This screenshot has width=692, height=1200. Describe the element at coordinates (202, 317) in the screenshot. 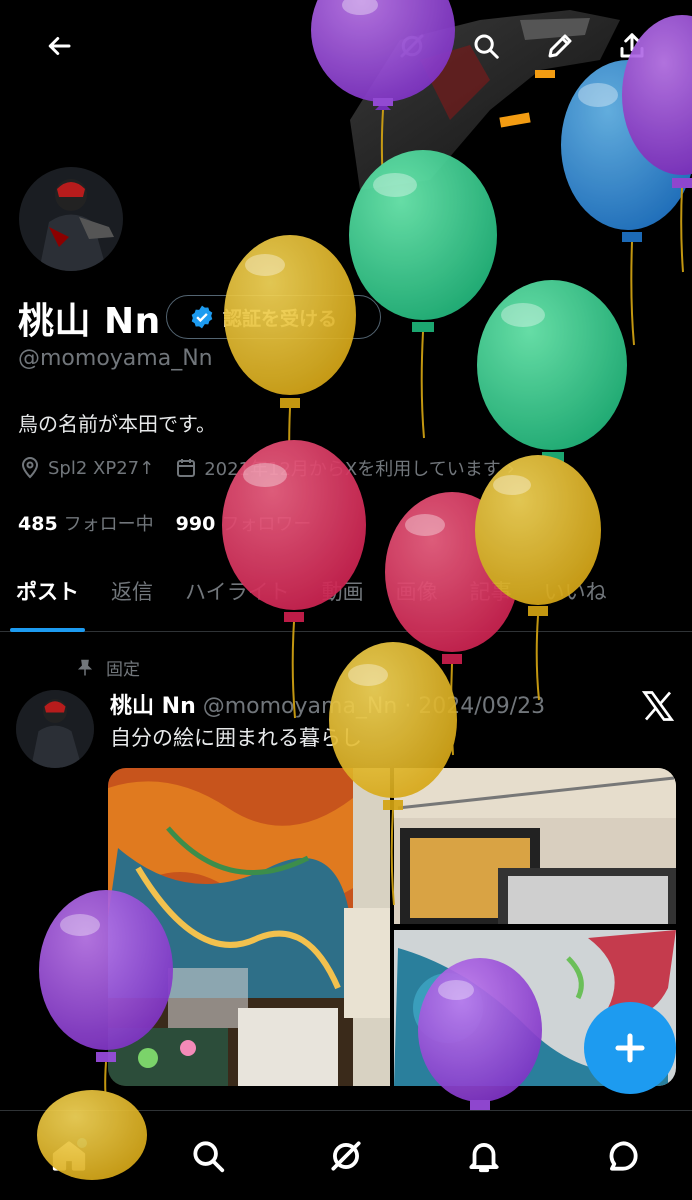

I see `verified-badge-icon` at that location.